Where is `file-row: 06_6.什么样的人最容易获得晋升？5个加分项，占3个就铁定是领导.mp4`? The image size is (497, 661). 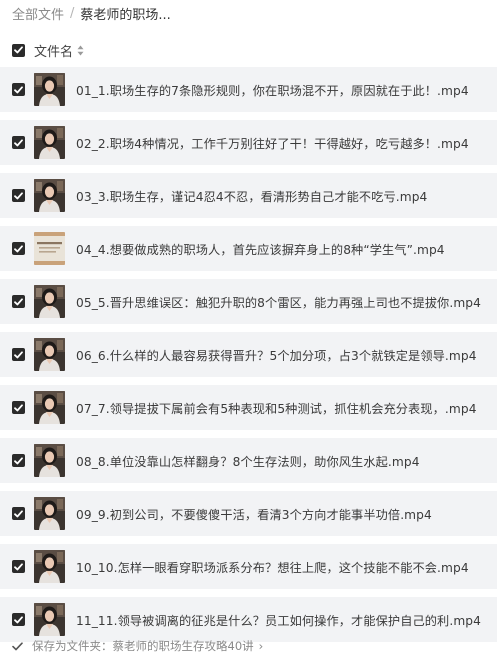 file-row: 06_6.什么样的人最容易获得晋升？5个加分项，占3个就铁定是领导.mp4 is located at coordinates (248, 354).